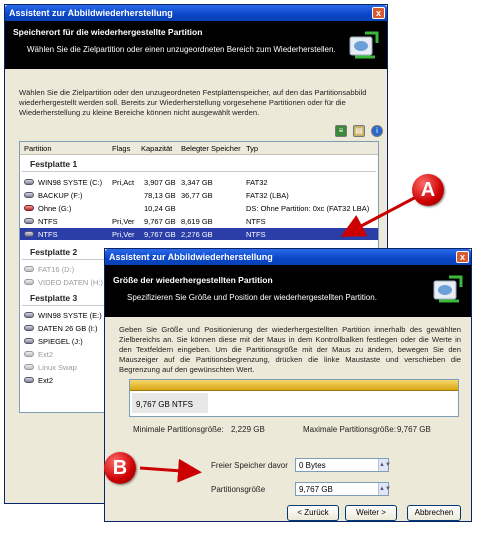 This screenshot has width=500, height=534. Describe the element at coordinates (379, 215) in the screenshot. I see `arrow-a` at that location.